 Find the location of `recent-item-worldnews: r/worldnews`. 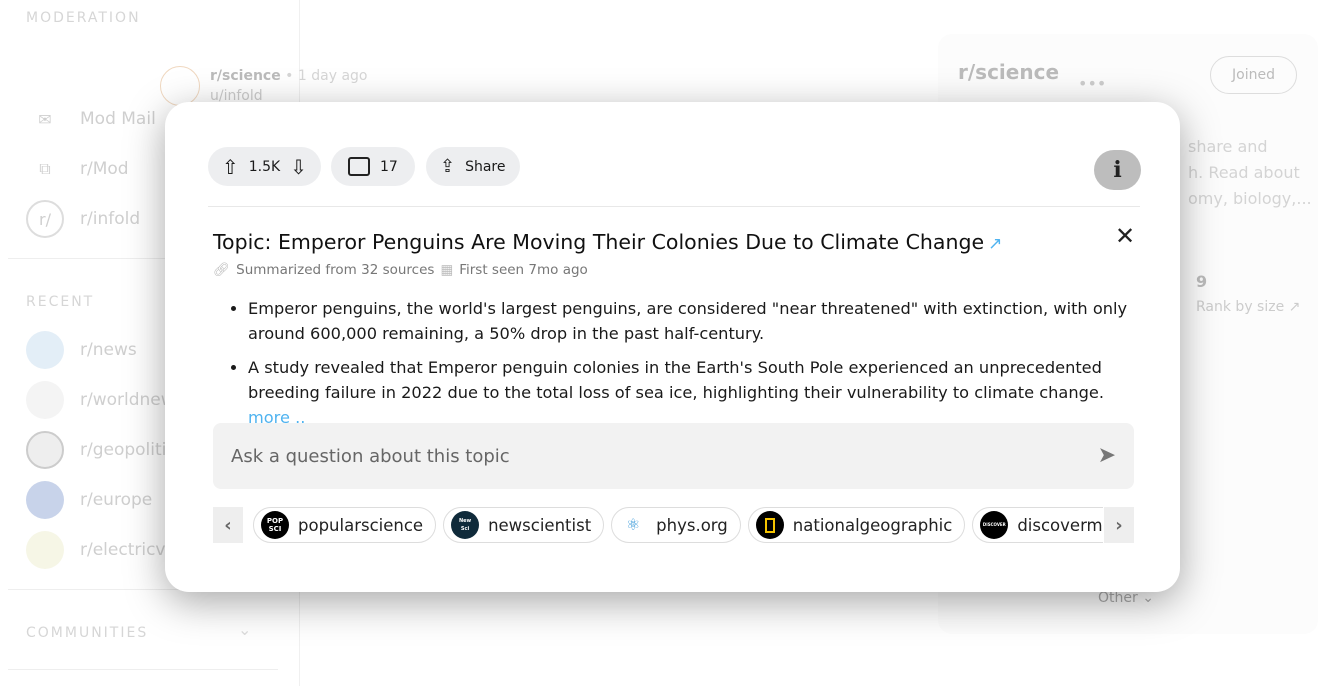

recent-item-worldnews: r/worldnews is located at coordinates (105, 400).